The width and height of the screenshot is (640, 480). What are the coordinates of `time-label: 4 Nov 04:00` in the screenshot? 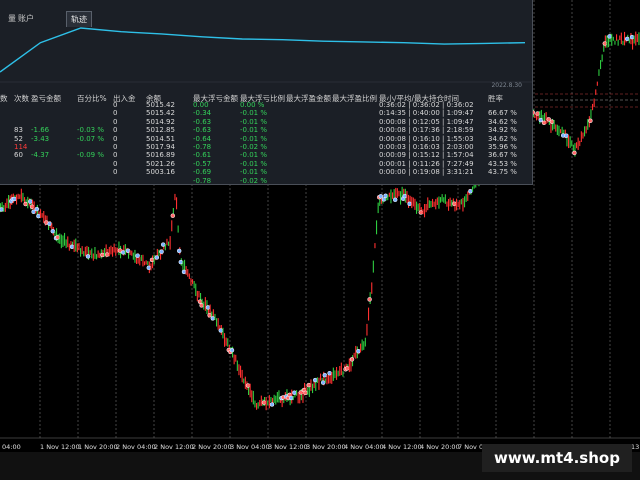 It's located at (364, 447).